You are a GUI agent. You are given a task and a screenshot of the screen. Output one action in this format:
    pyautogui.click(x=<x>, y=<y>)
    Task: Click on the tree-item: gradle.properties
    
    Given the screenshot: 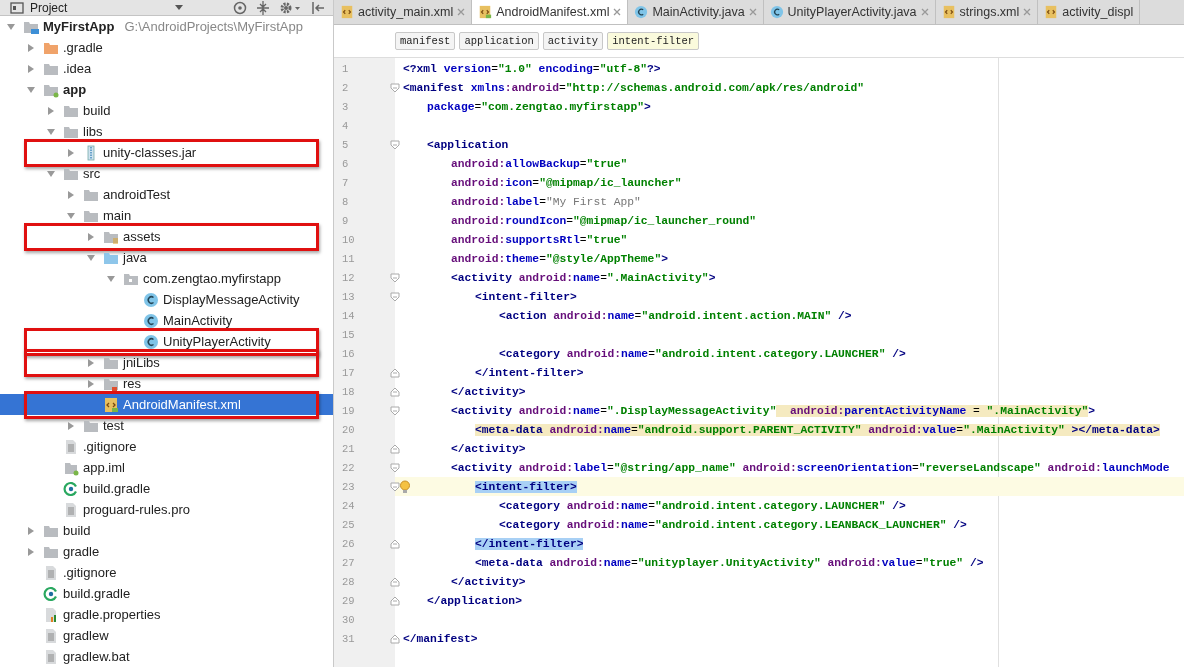 What is the action you would take?
    pyautogui.click(x=166, y=614)
    